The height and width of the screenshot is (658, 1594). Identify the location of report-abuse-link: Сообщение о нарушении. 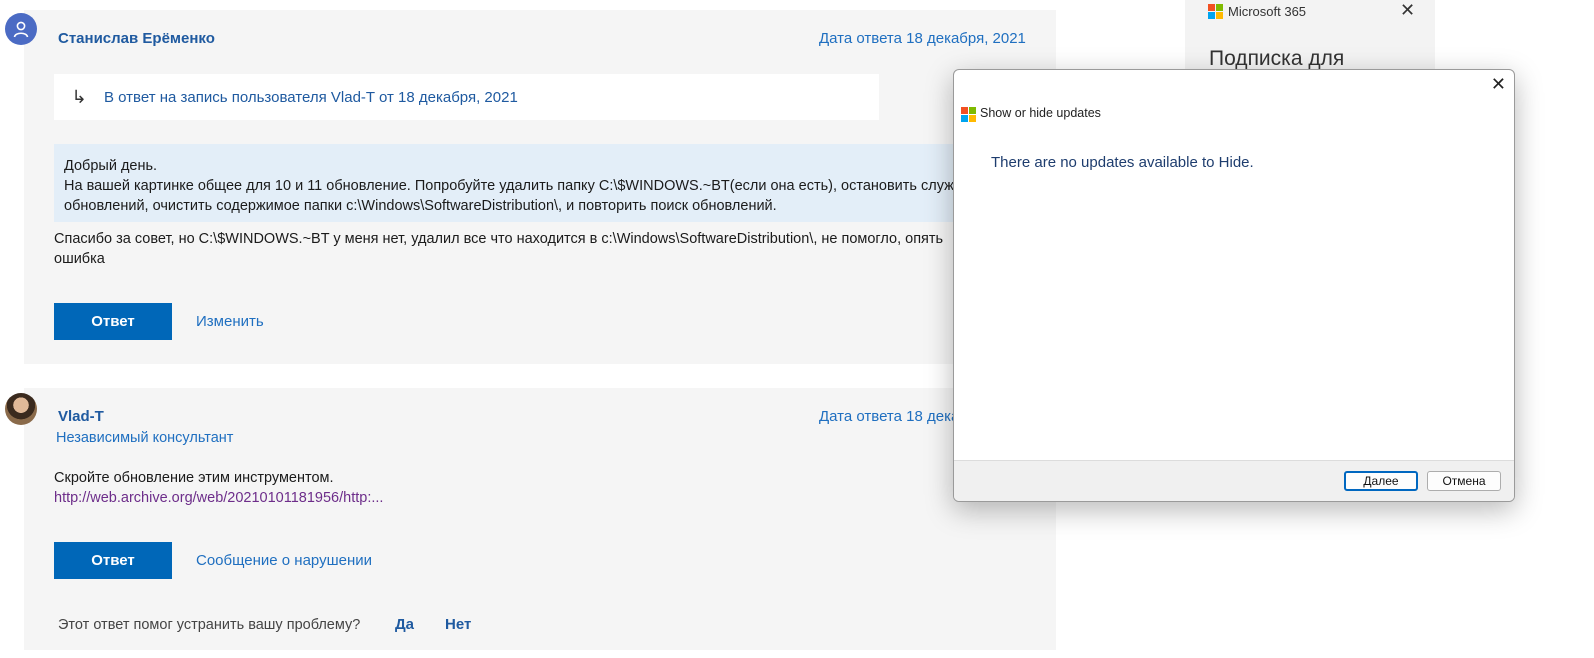
(284, 560).